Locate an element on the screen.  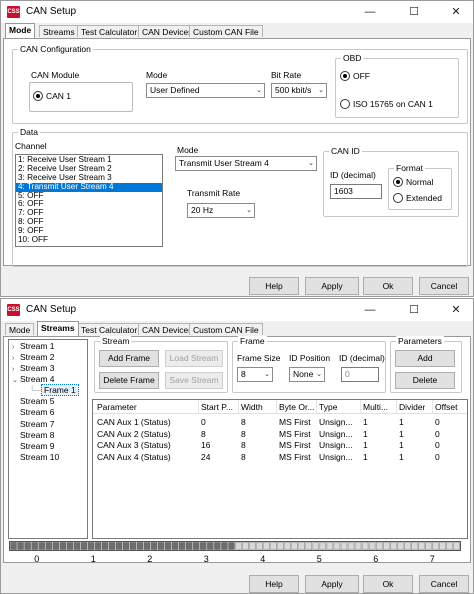
format-radio-normal: Normal is located at coordinates (413, 182).